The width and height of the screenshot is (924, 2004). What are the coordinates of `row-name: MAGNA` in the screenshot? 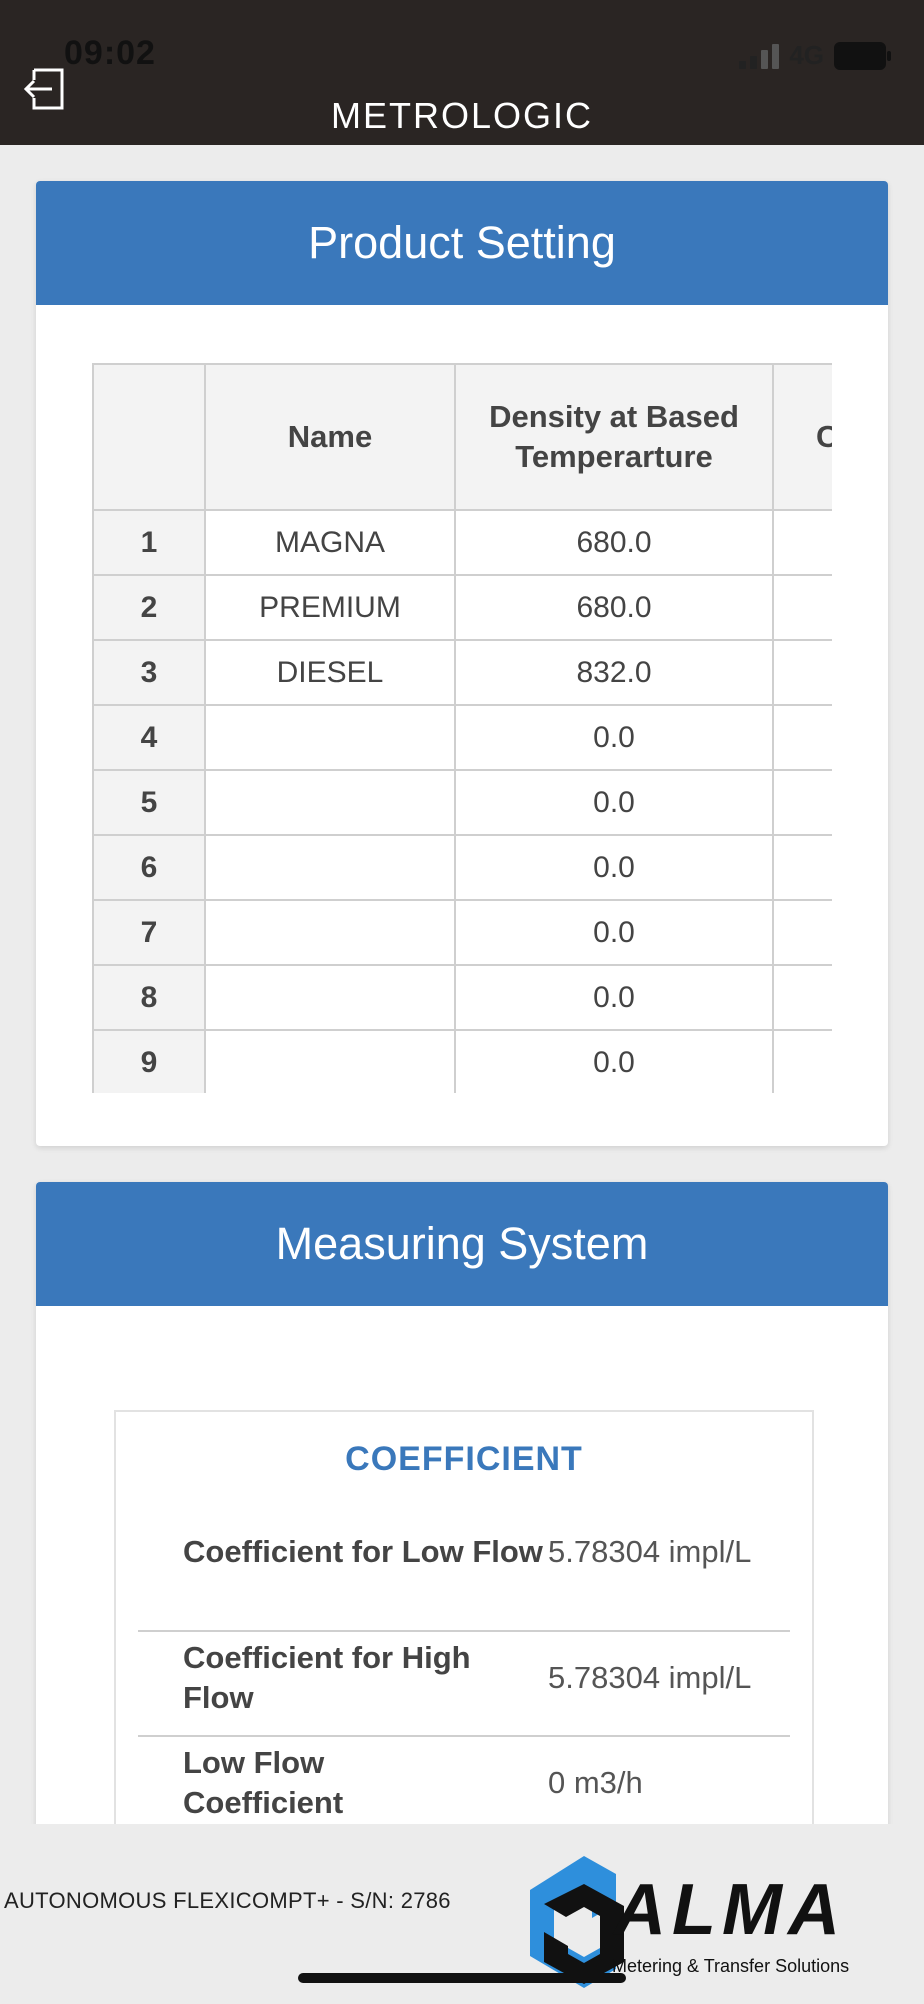 It's located at (330, 542).